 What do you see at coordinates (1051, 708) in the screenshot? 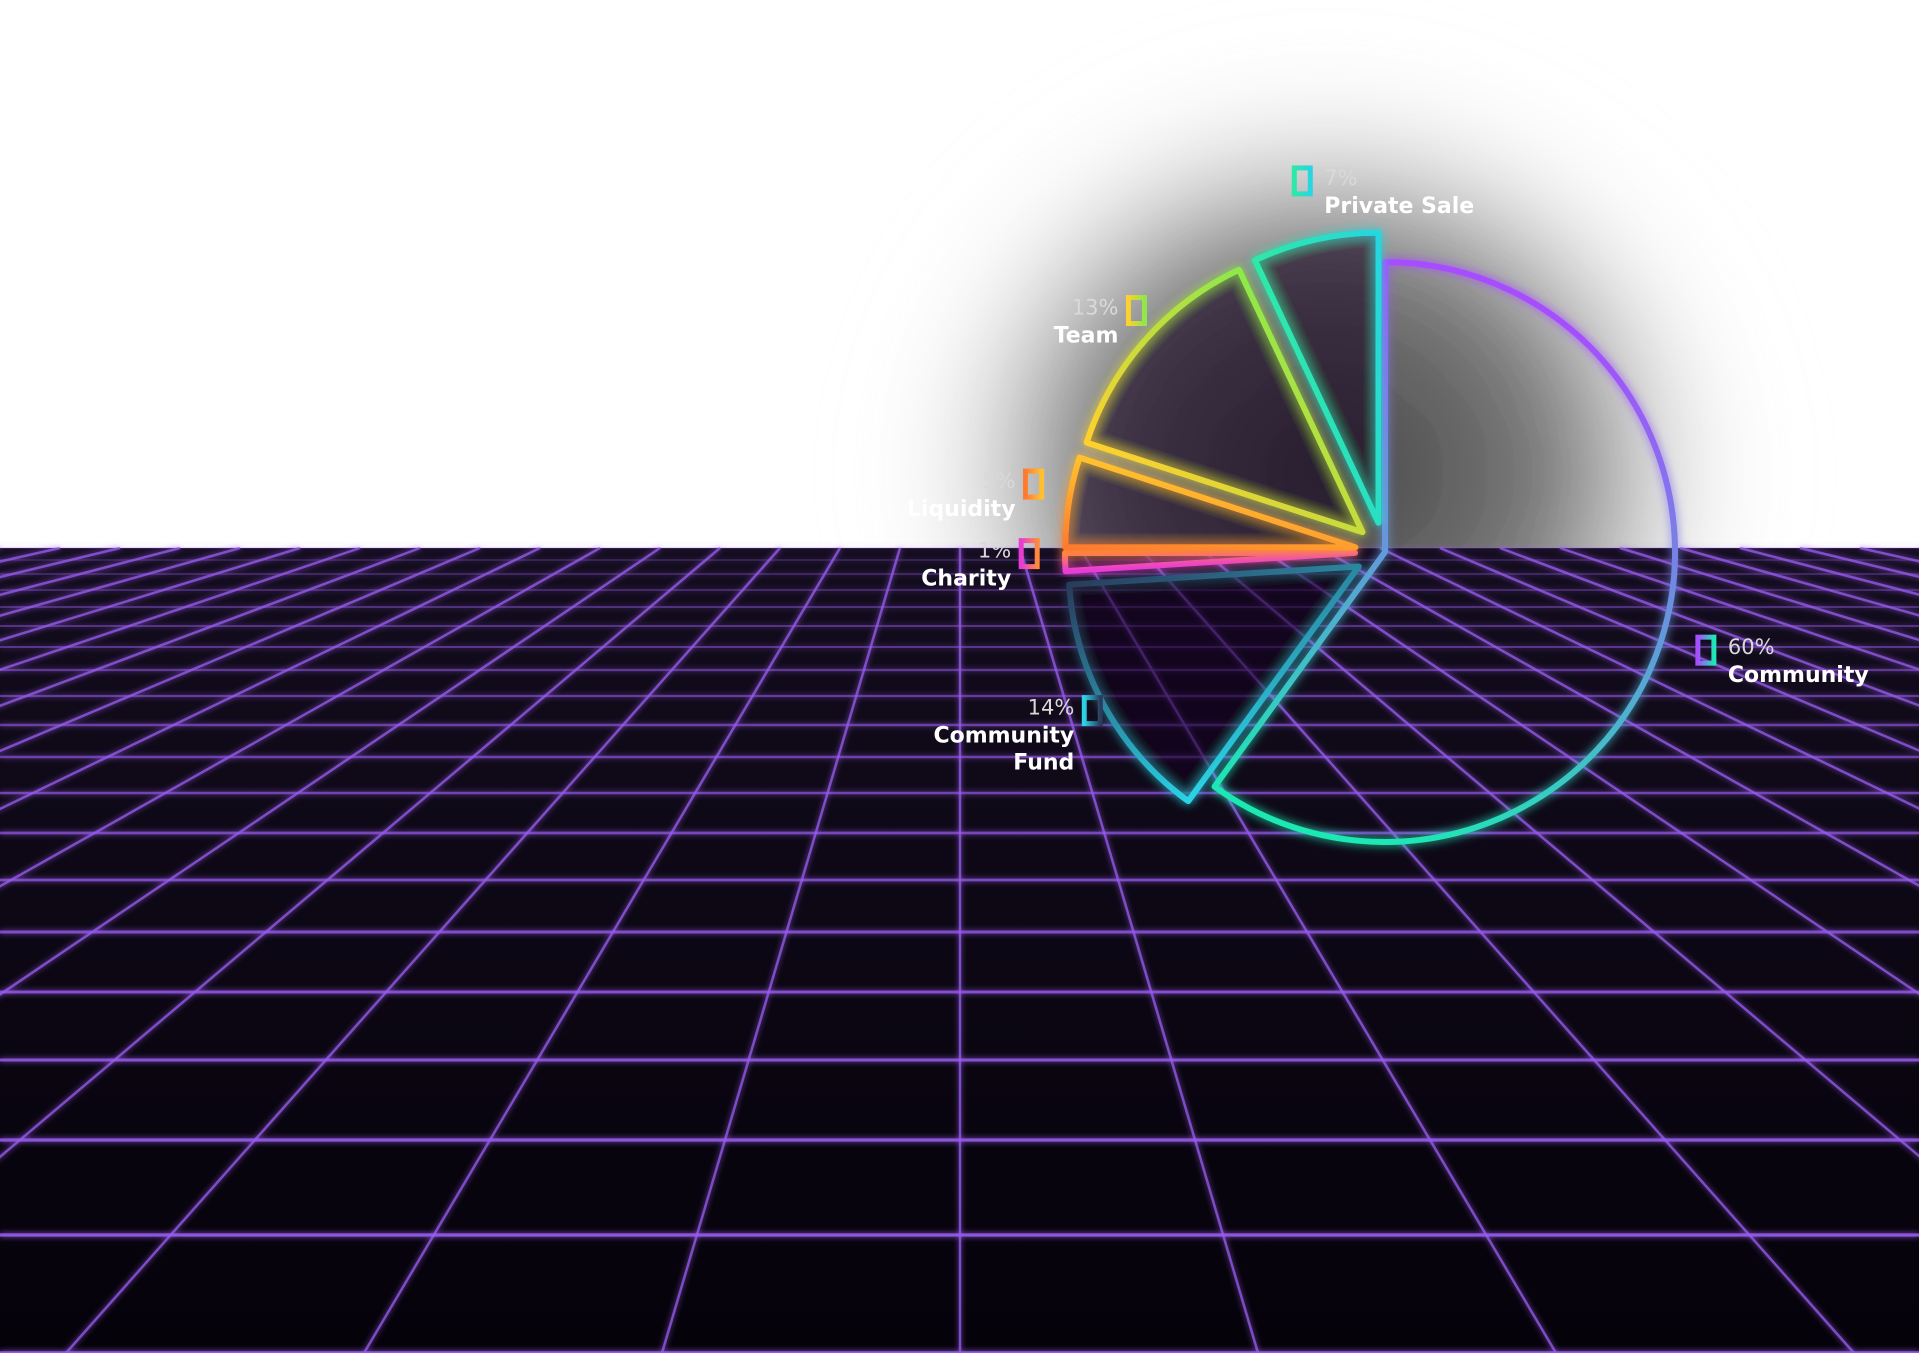
I see `slice-percent: 14%` at bounding box center [1051, 708].